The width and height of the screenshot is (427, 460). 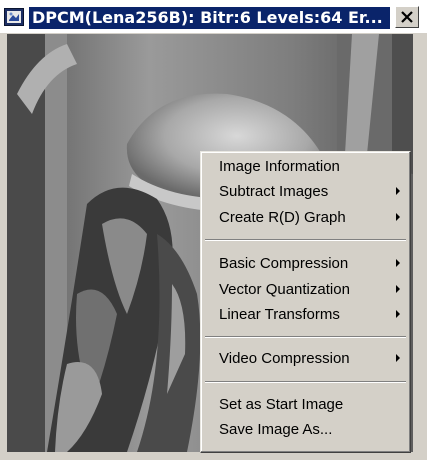 I want to click on menu-item-linear-transforms: Linear Transforms, so click(x=305, y=314).